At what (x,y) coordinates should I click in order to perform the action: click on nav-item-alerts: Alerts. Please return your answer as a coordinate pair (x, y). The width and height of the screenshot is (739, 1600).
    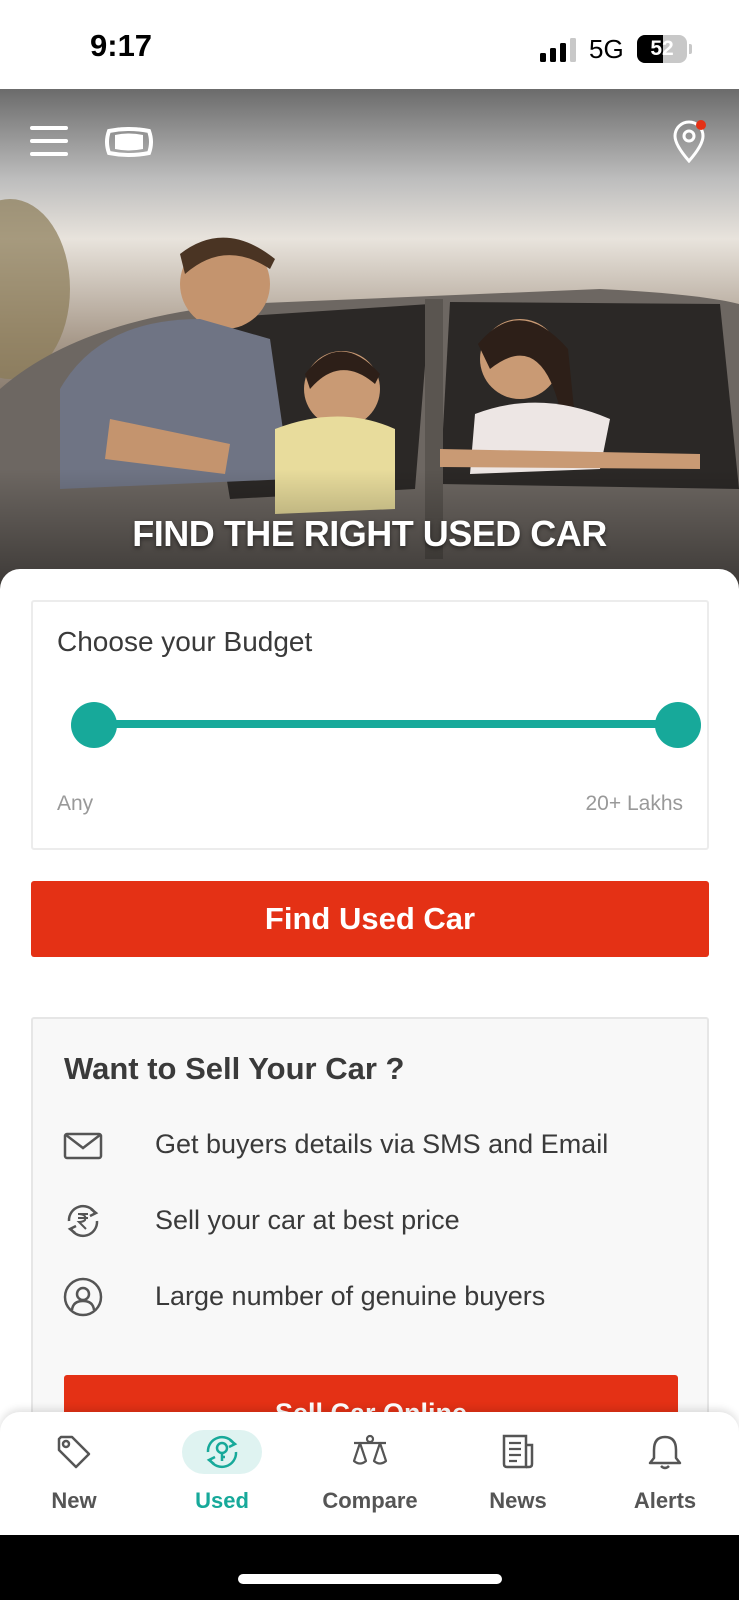
    Looking at the image, I should click on (665, 1473).